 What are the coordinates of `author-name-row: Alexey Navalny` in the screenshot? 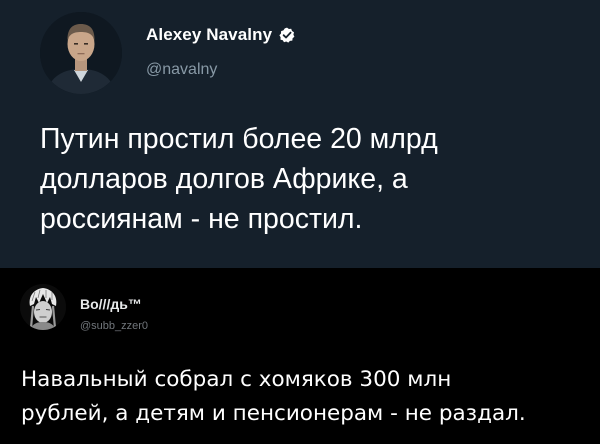 It's located at (220, 35).